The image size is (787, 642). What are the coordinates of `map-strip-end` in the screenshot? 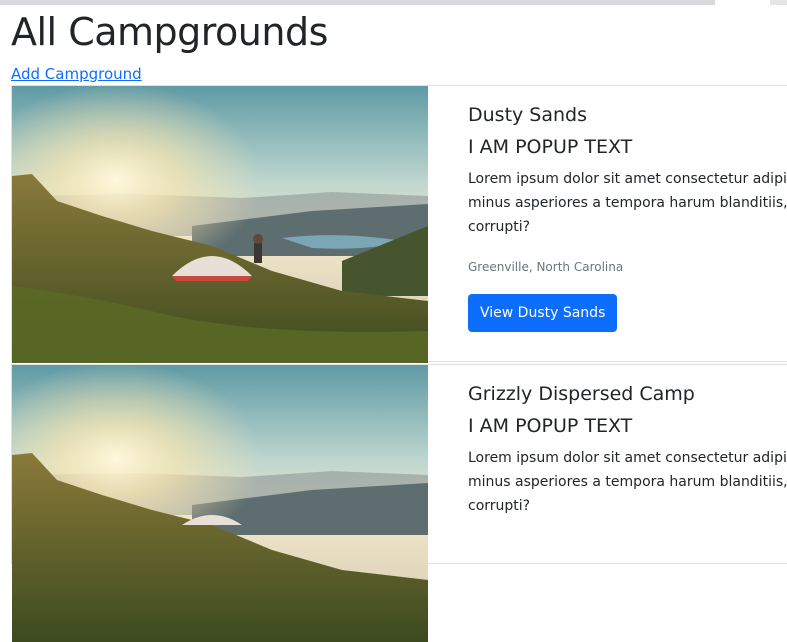 It's located at (778, 2).